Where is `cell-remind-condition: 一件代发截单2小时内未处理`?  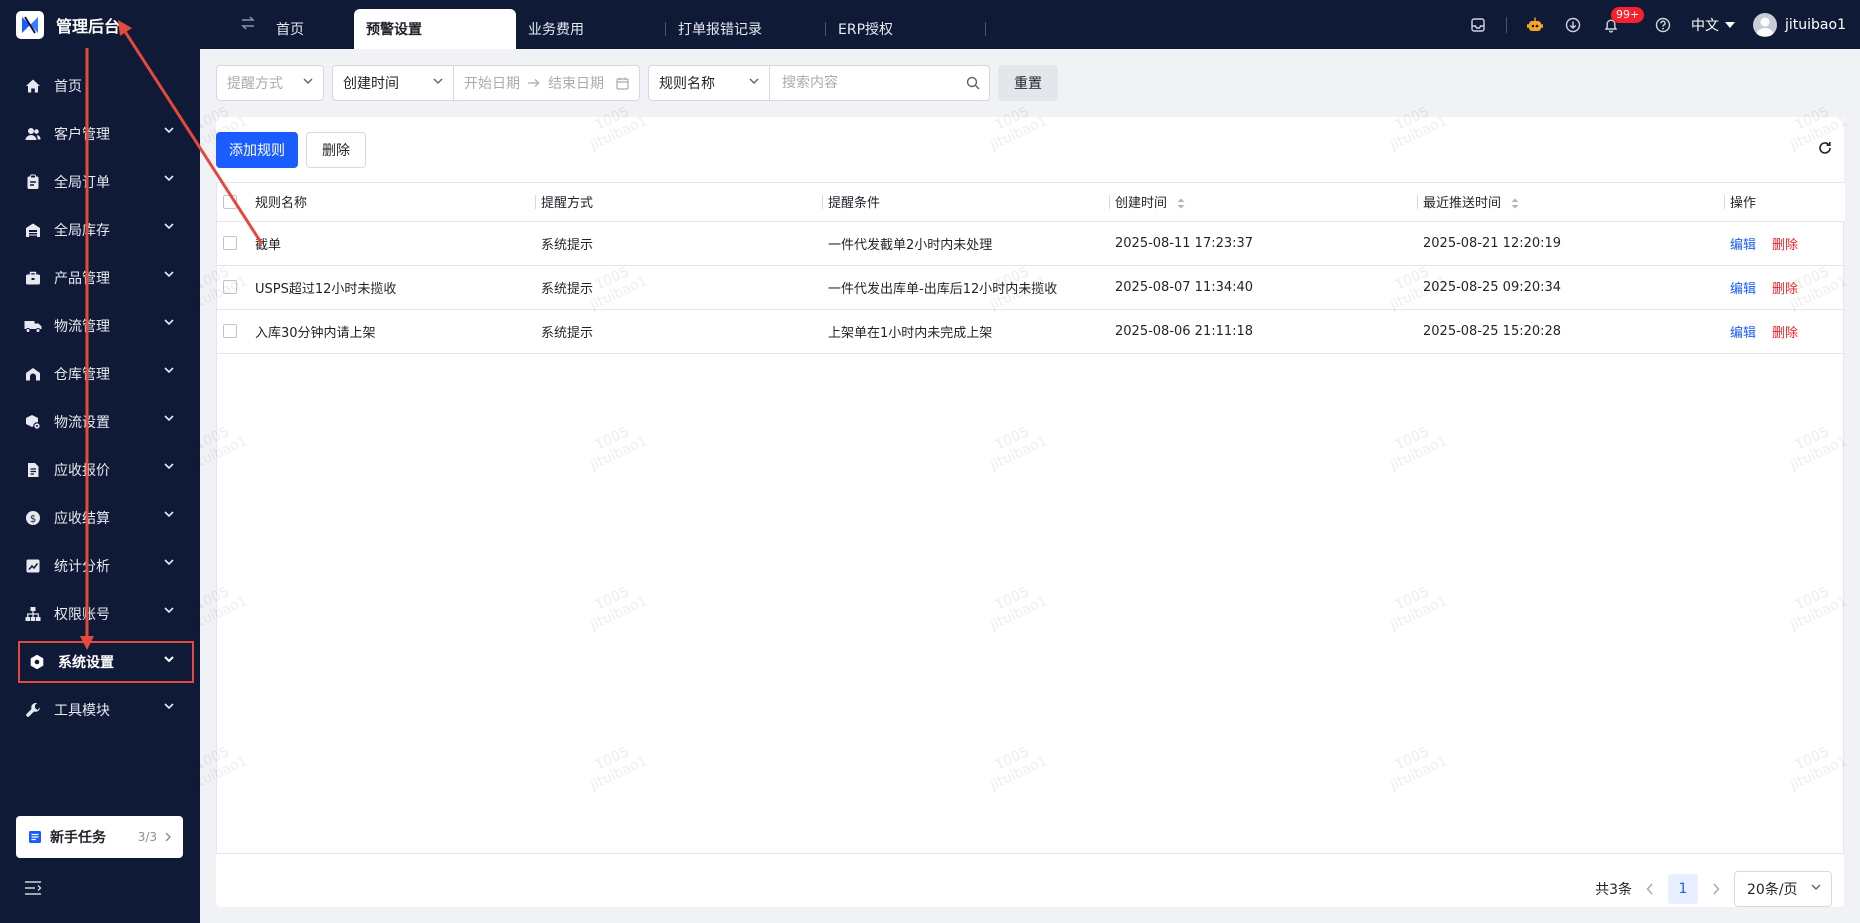
cell-remind-condition: 一件代发截单2小时内未处理 is located at coordinates (965, 243).